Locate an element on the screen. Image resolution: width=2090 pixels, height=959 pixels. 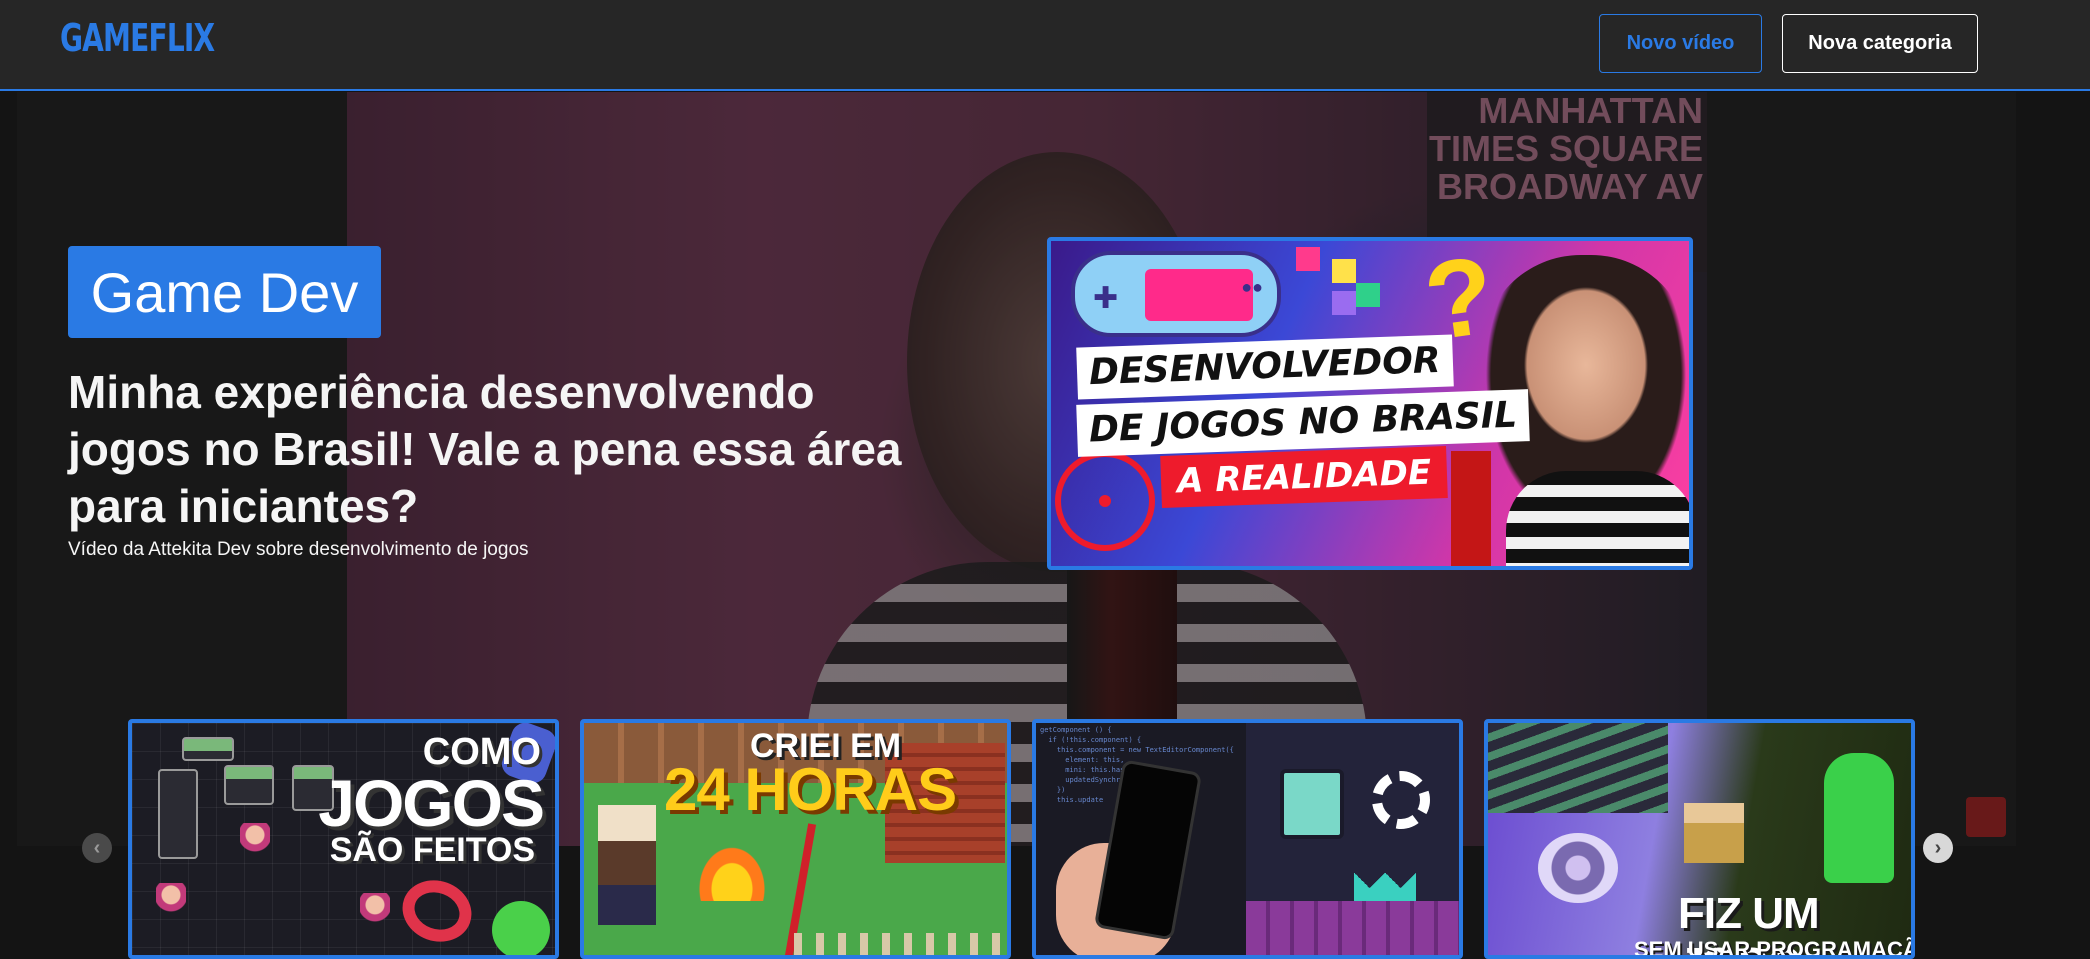
carousel-next-button: › is located at coordinates (1938, 848).